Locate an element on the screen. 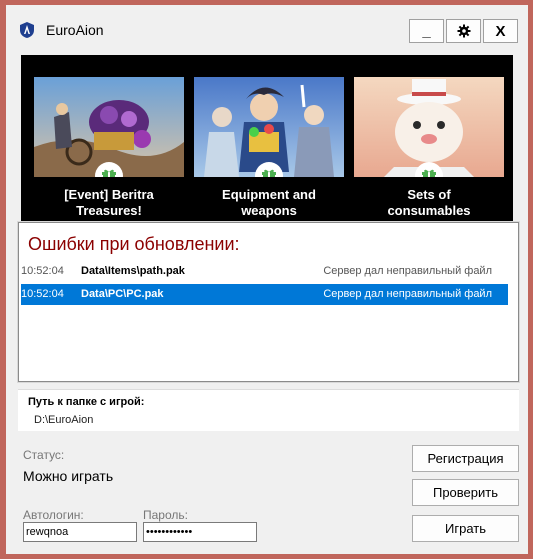 The height and width of the screenshot is (559, 533). autologin-input is located at coordinates (80, 532).